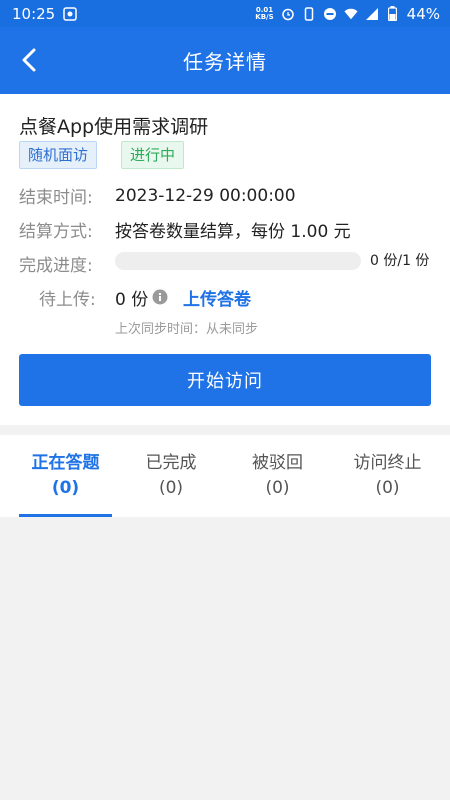 The width and height of the screenshot is (450, 800). What do you see at coordinates (309, 13) in the screenshot?
I see `vibrate-icon` at bounding box center [309, 13].